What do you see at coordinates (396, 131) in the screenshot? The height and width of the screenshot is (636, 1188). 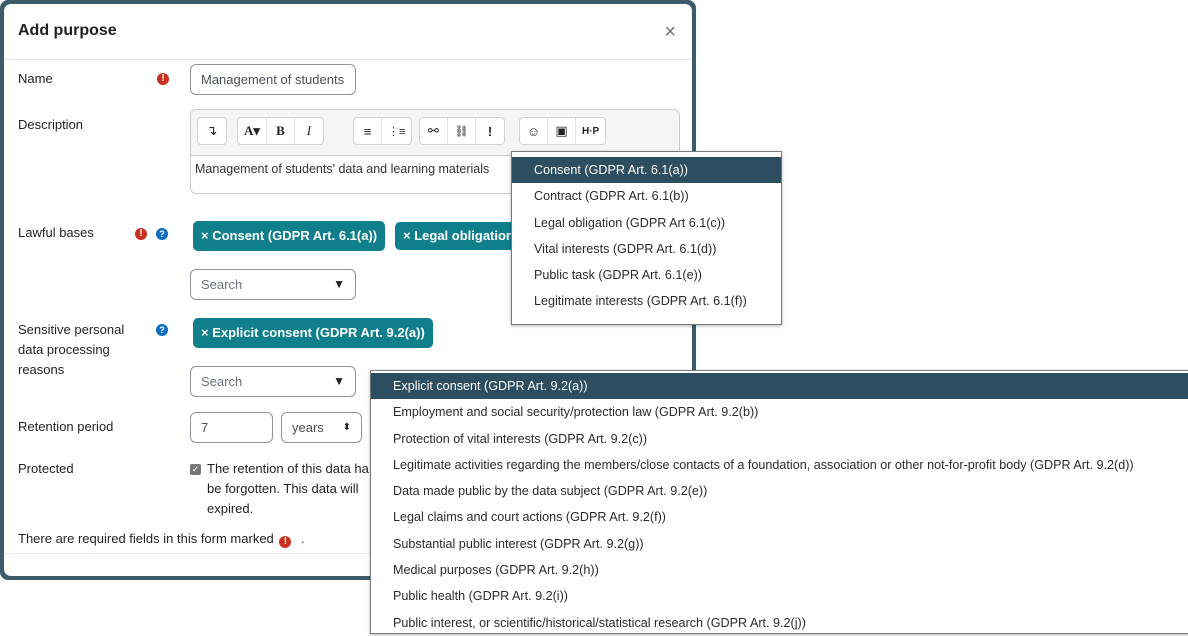 I see `ordered-list-icon: ⋮≡` at bounding box center [396, 131].